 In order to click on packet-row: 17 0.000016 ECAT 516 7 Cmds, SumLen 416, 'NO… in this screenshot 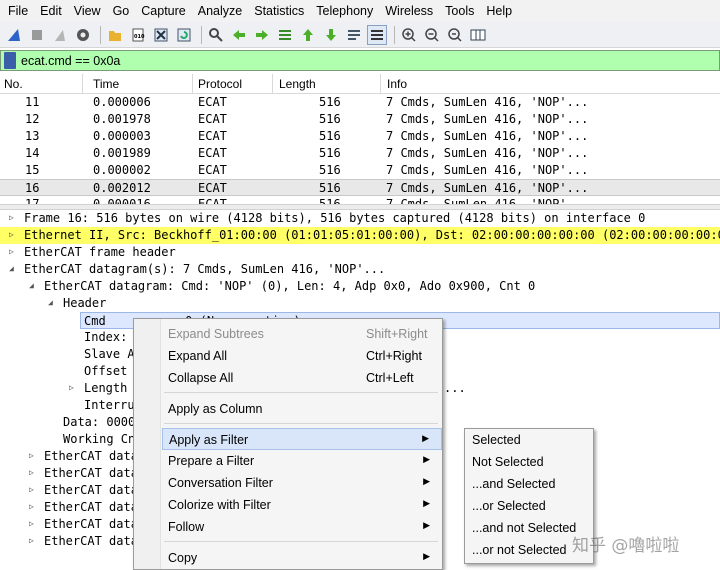, I will do `click(360, 200)`.